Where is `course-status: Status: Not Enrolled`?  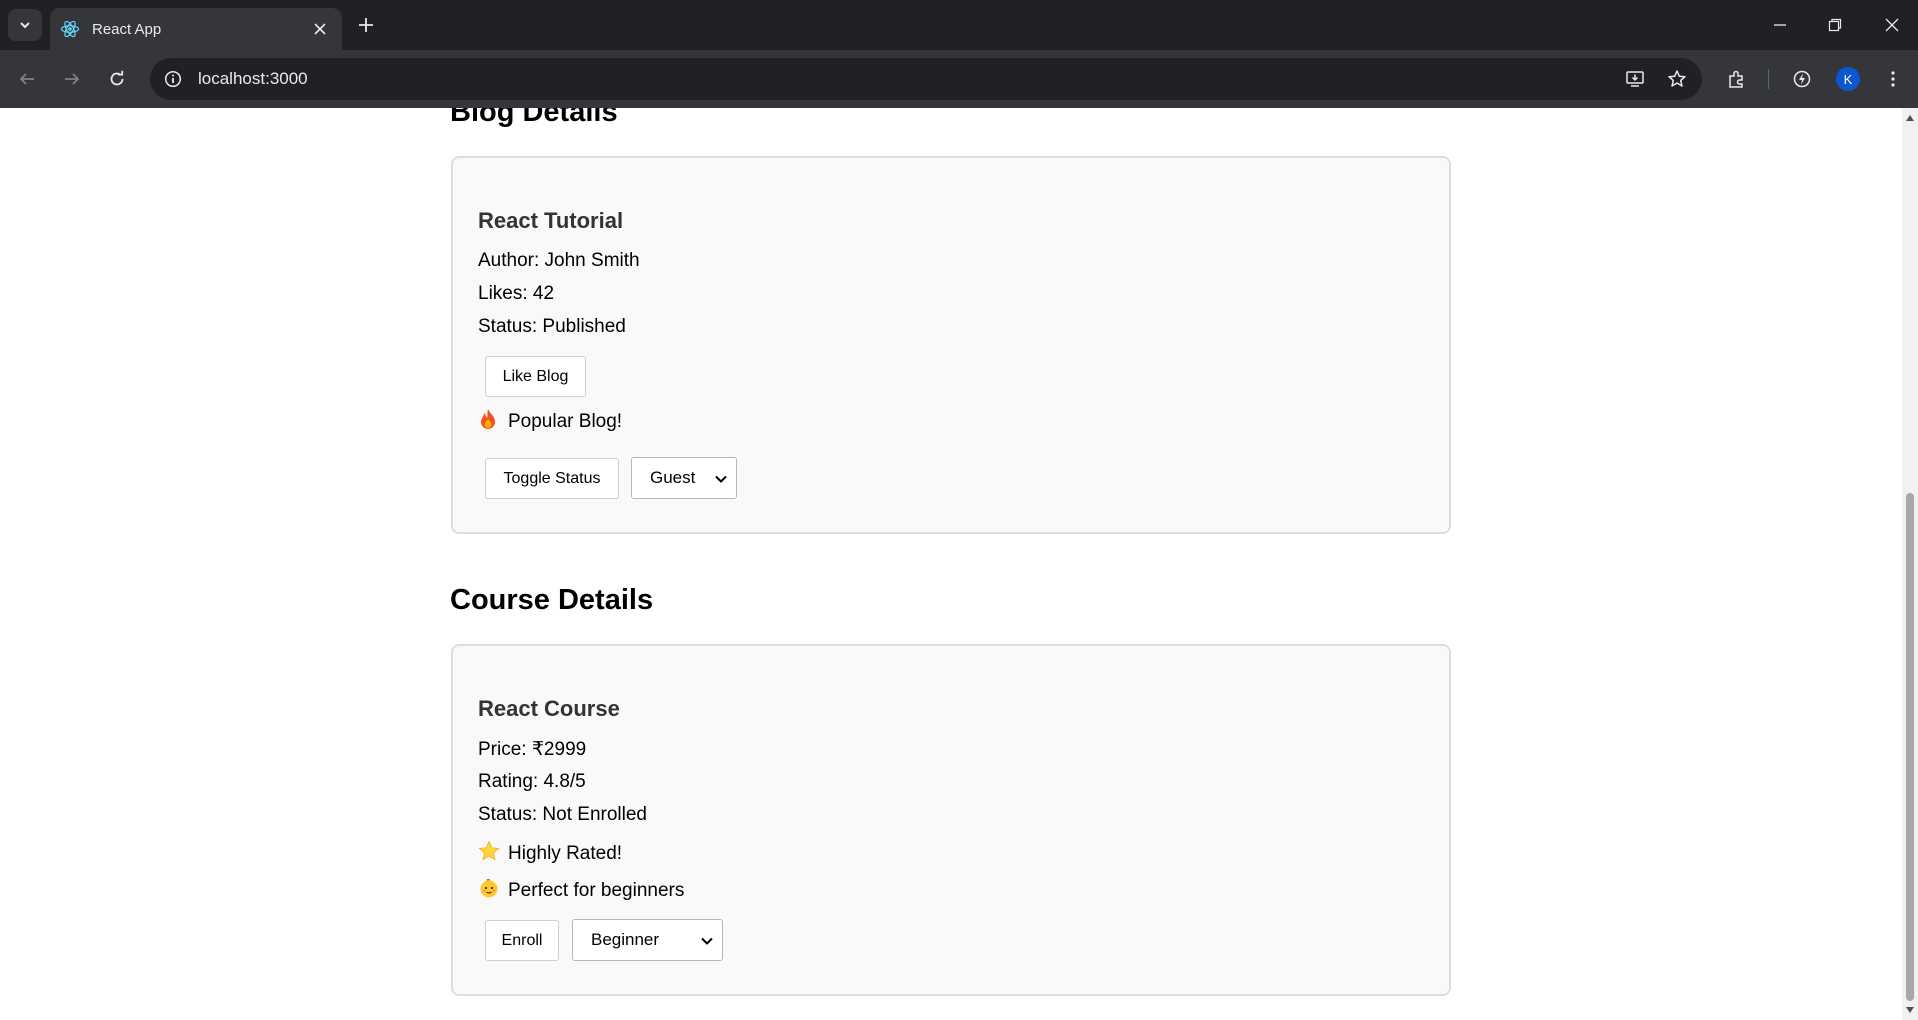 course-status: Status: Not Enrolled is located at coordinates (562, 814).